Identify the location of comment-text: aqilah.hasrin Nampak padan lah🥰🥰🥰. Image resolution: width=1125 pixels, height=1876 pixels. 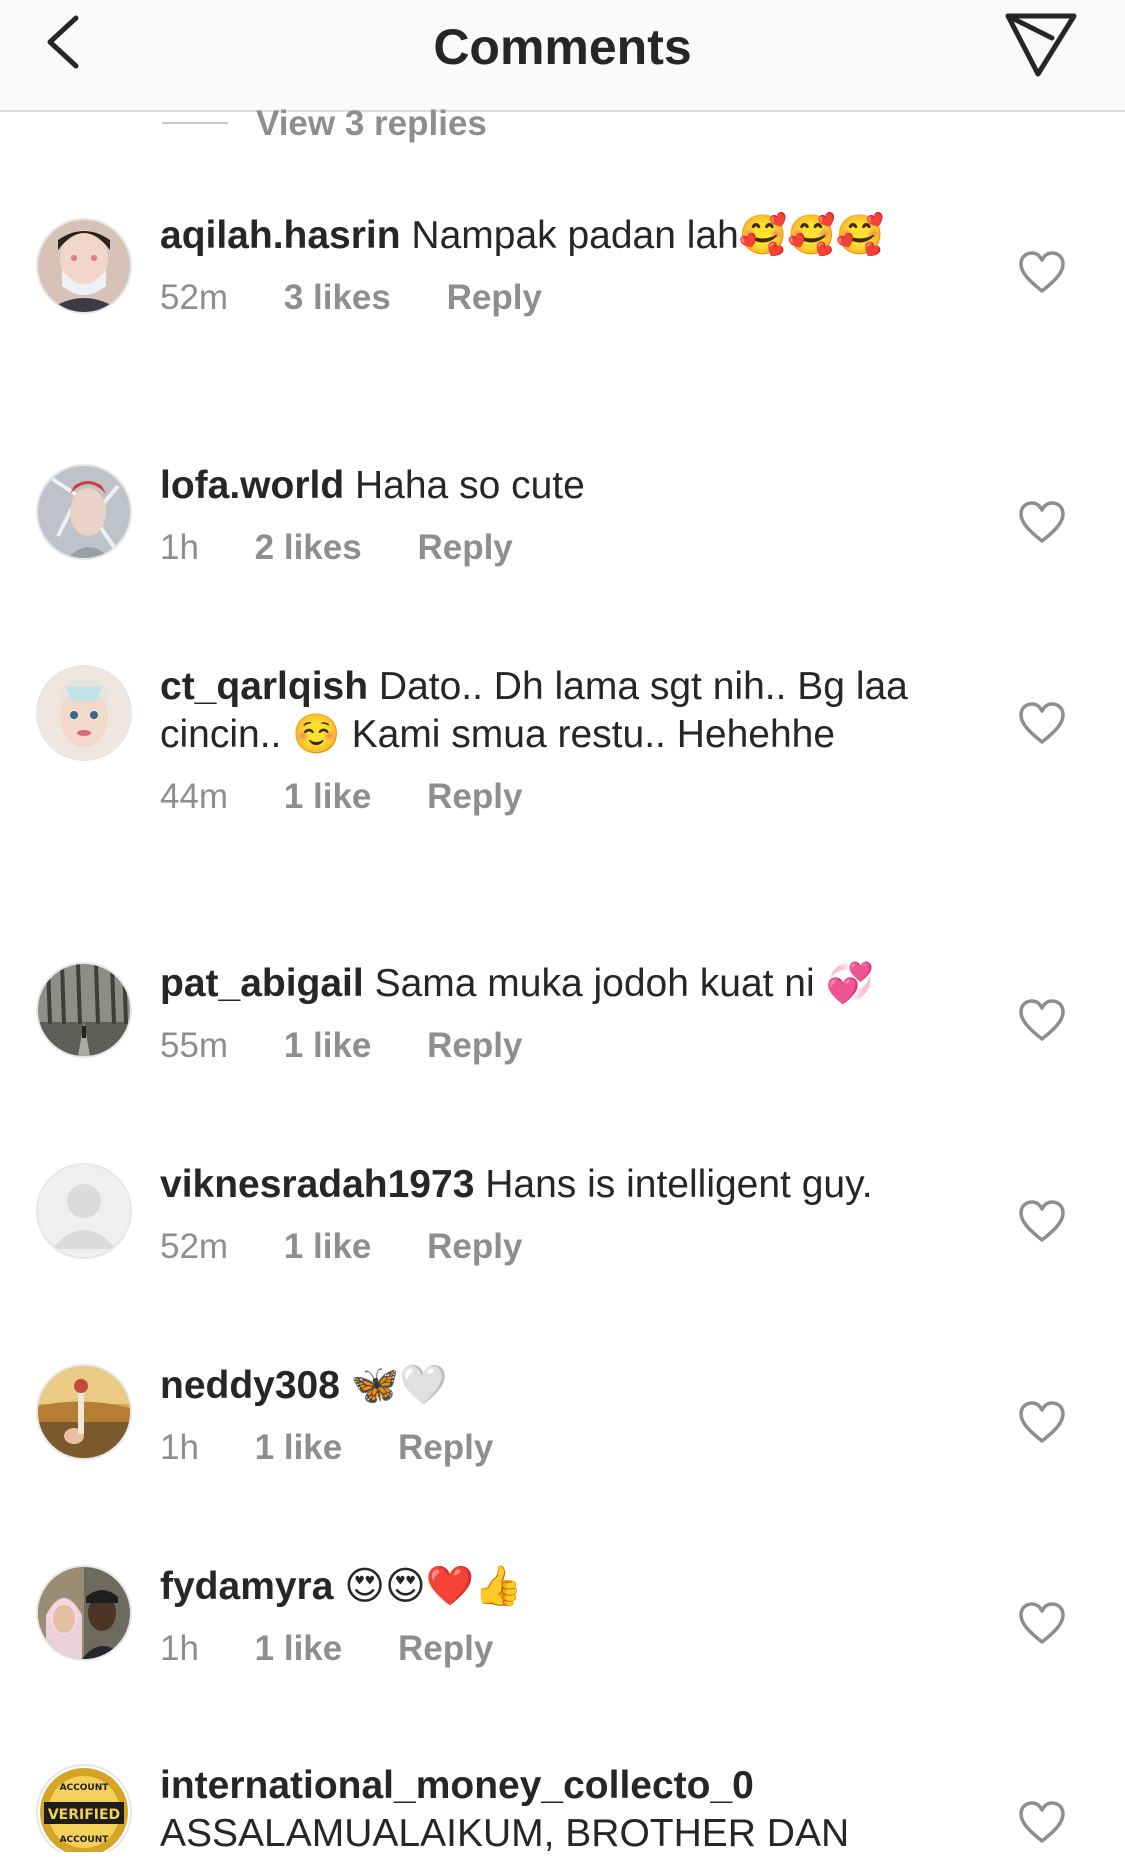
(570, 236).